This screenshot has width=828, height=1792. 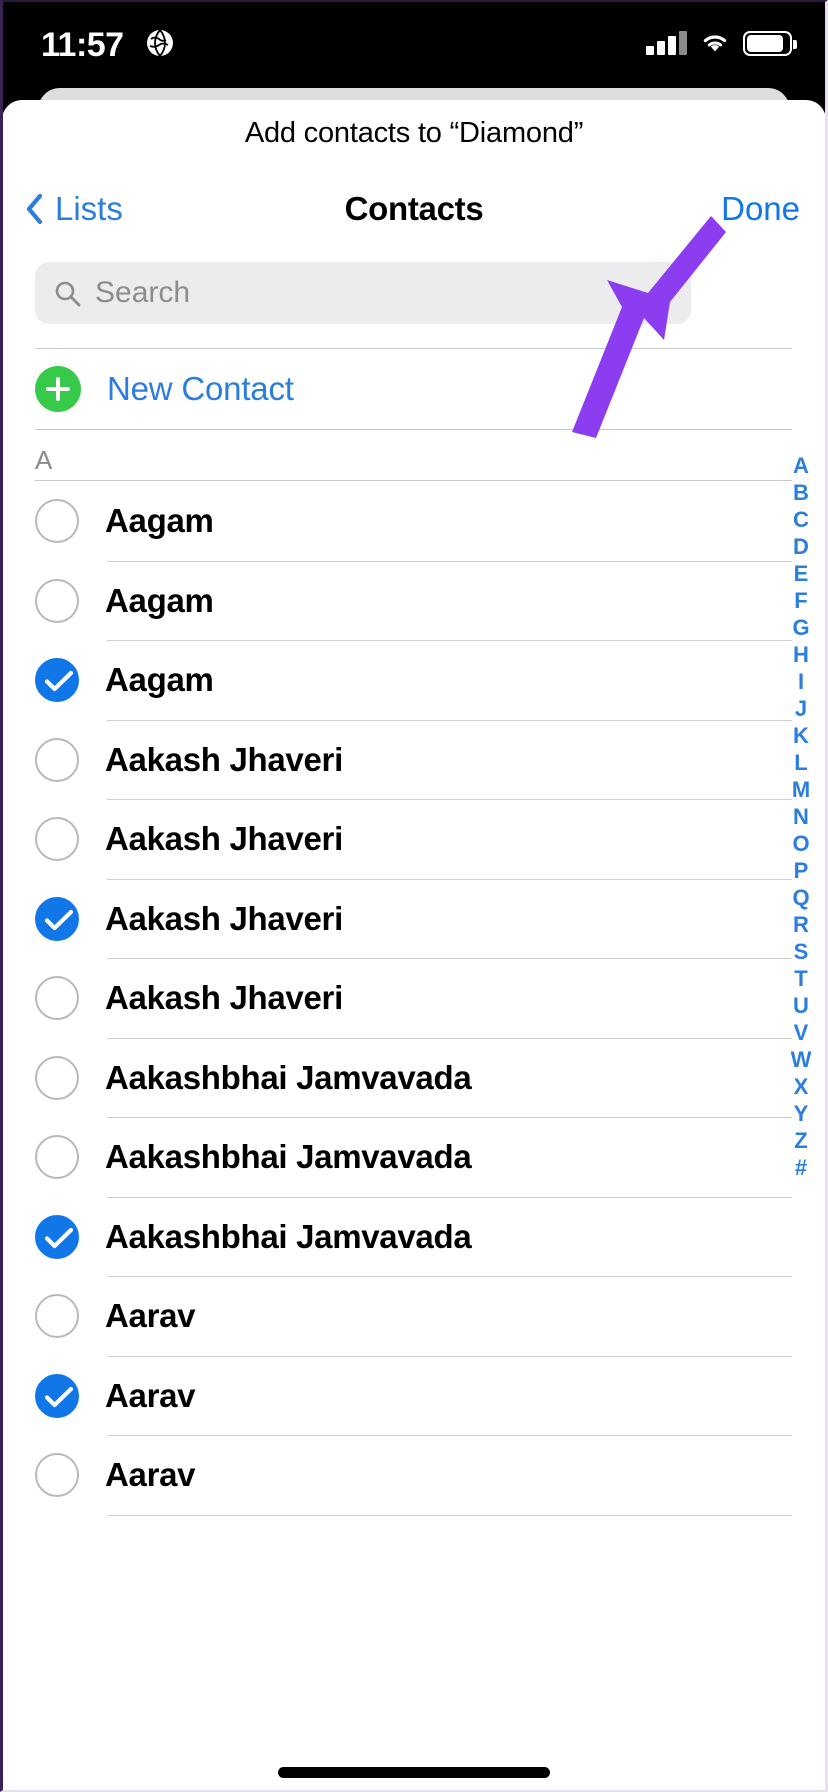 I want to click on navigation-bar: Lists Contacts Done, so click(x=414, y=217).